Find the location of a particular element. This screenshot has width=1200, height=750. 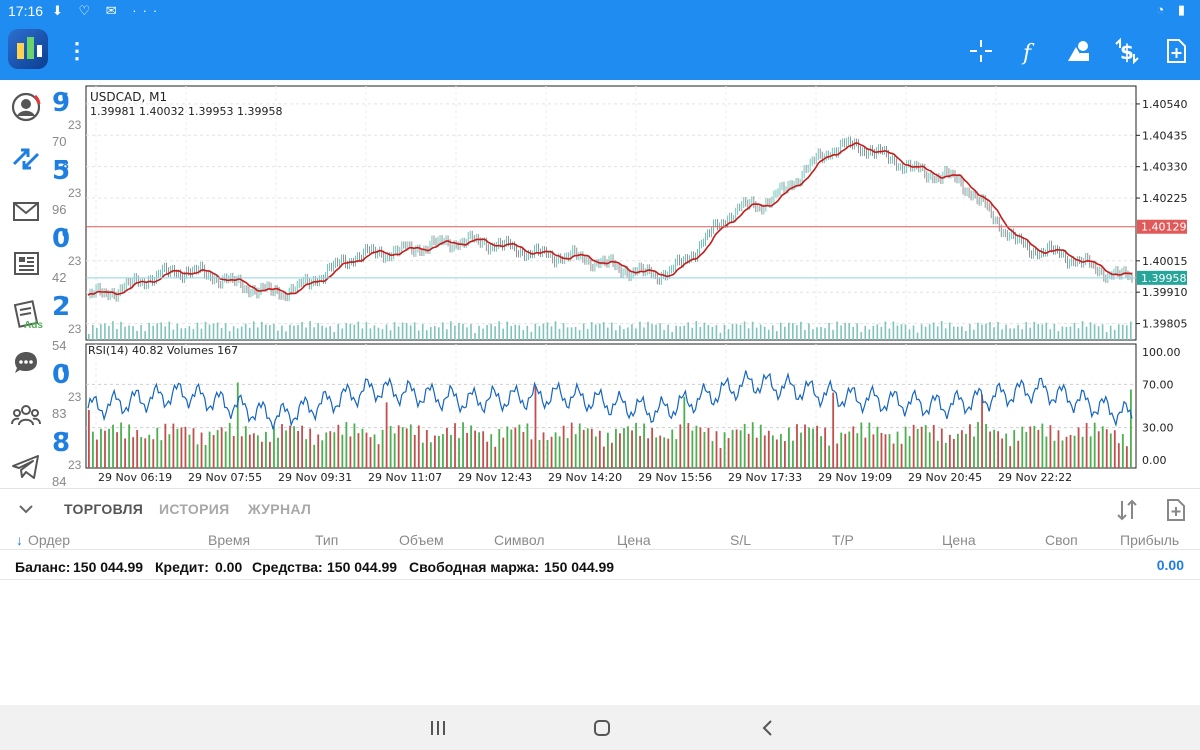

col-order: Ордер is located at coordinates (49, 540).